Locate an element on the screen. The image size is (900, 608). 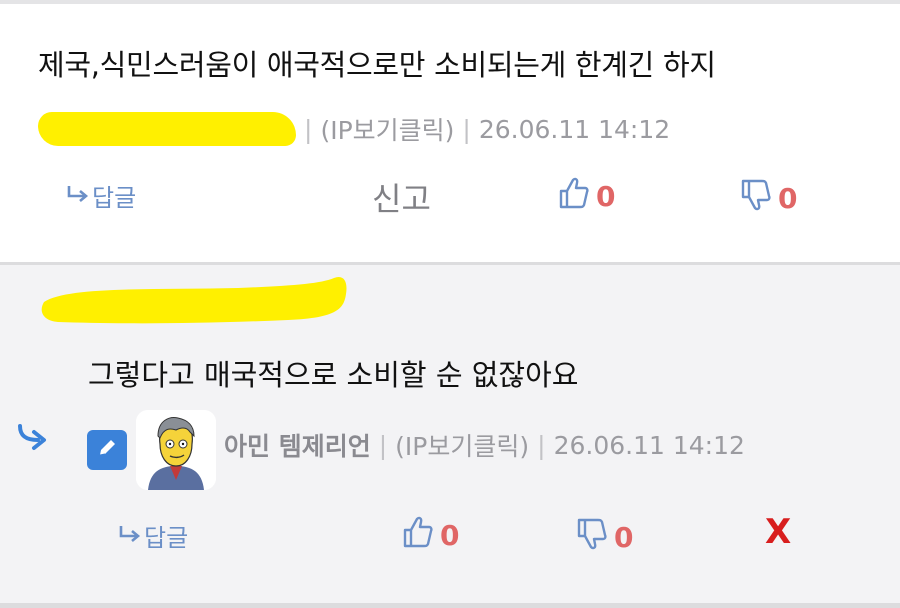
pencil-icon is located at coordinates (107, 450).